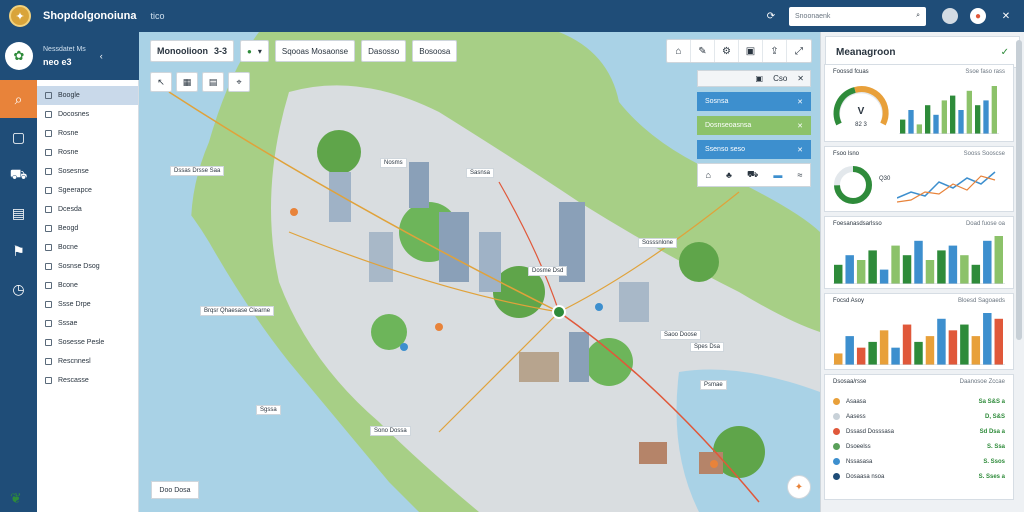  What do you see at coordinates (20, 16) in the screenshot?
I see `app-logo: ✦` at bounding box center [20, 16].